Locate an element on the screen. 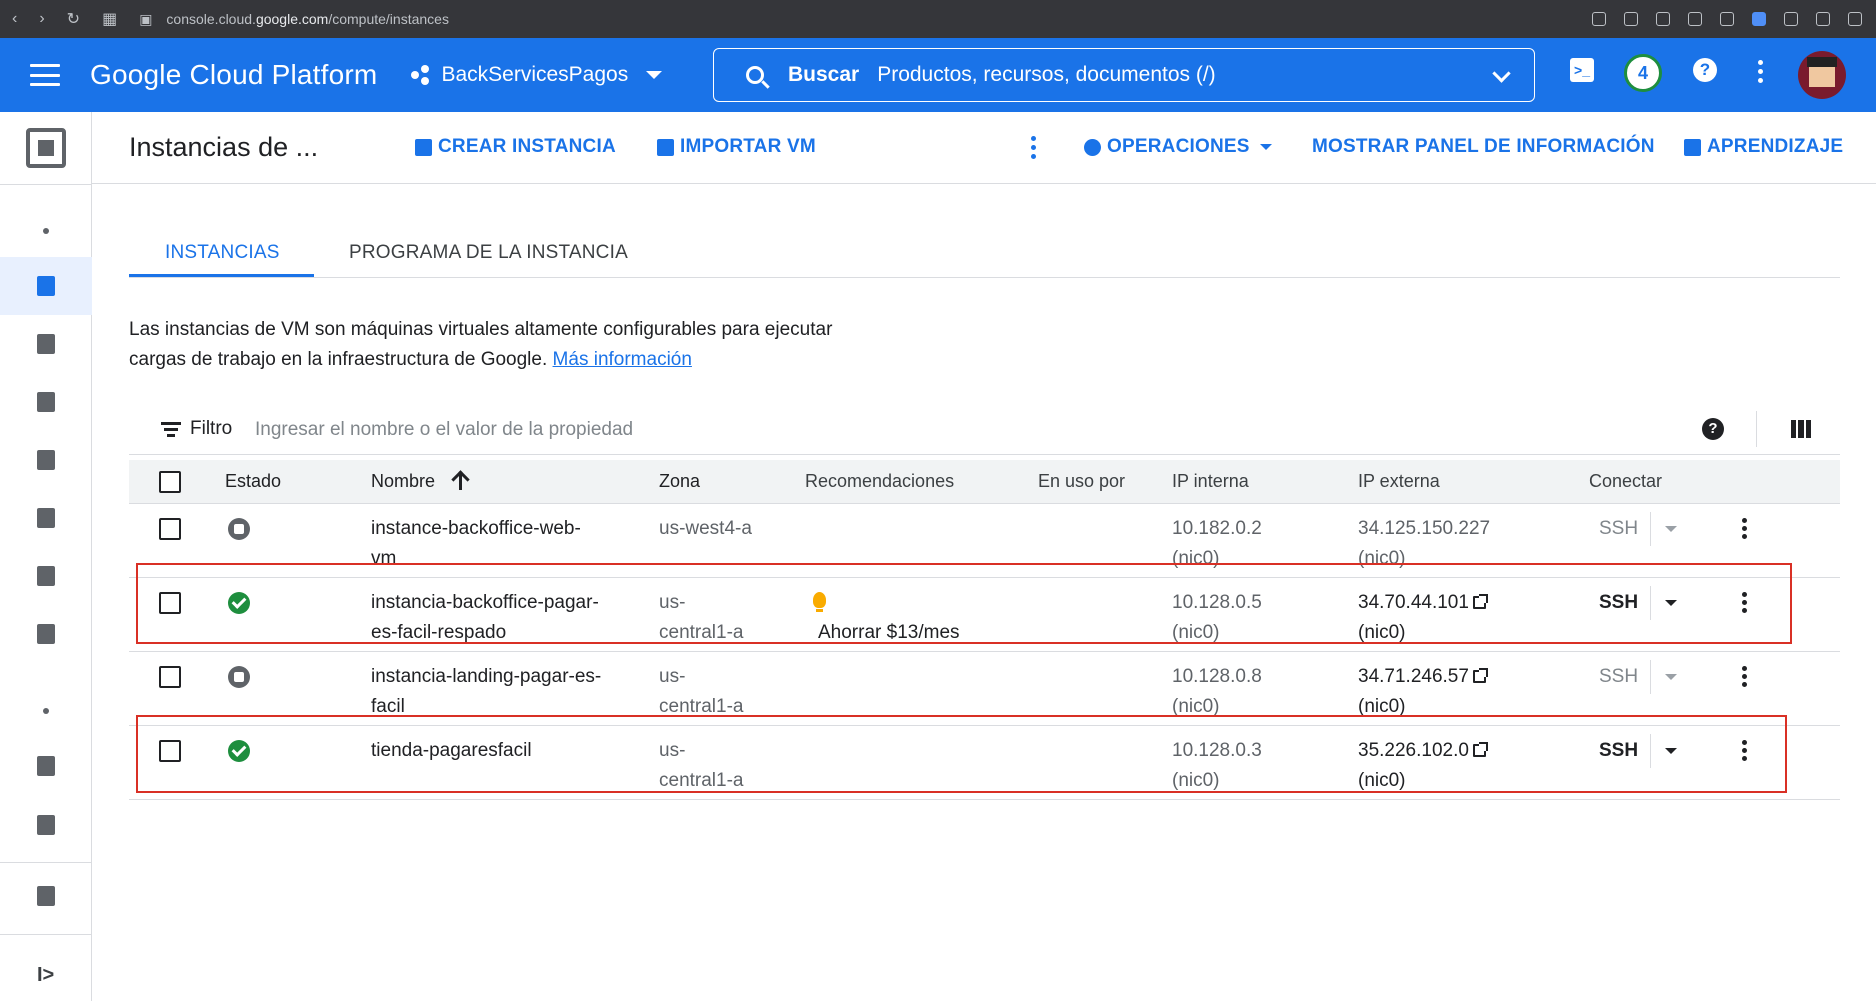 Image resolution: width=1876 pixels, height=1001 pixels. notifications-badge: 4 is located at coordinates (1643, 73).